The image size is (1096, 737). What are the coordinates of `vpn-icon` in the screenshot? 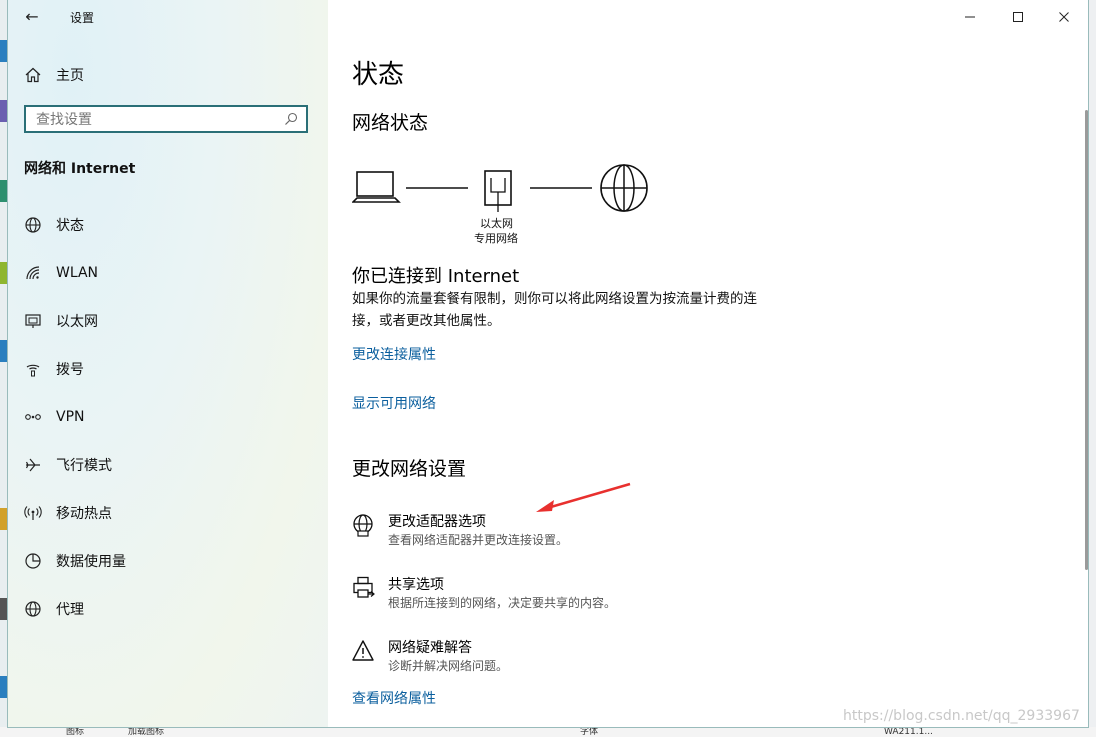 It's located at (33, 417).